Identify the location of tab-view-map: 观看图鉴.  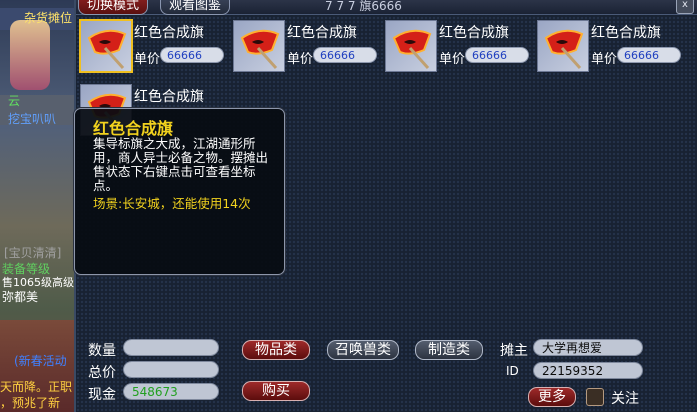
(195, 7).